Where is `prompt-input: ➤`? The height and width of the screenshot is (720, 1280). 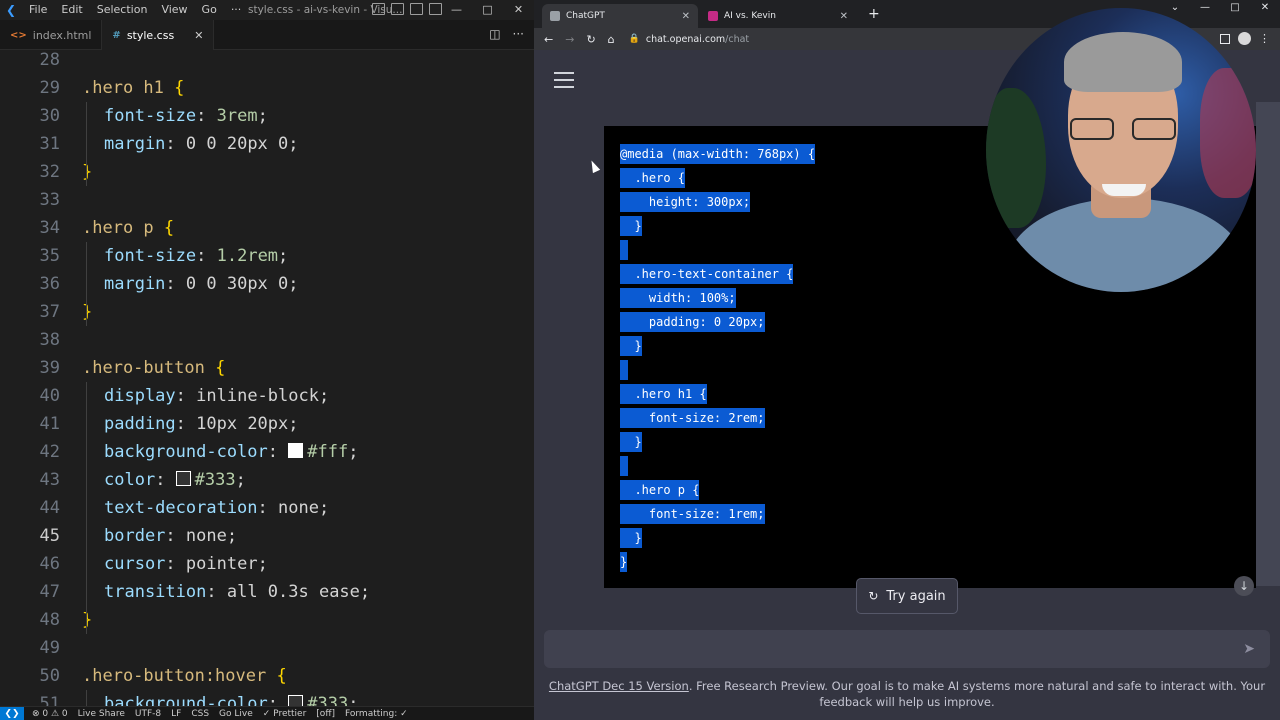 prompt-input: ➤ is located at coordinates (907, 649).